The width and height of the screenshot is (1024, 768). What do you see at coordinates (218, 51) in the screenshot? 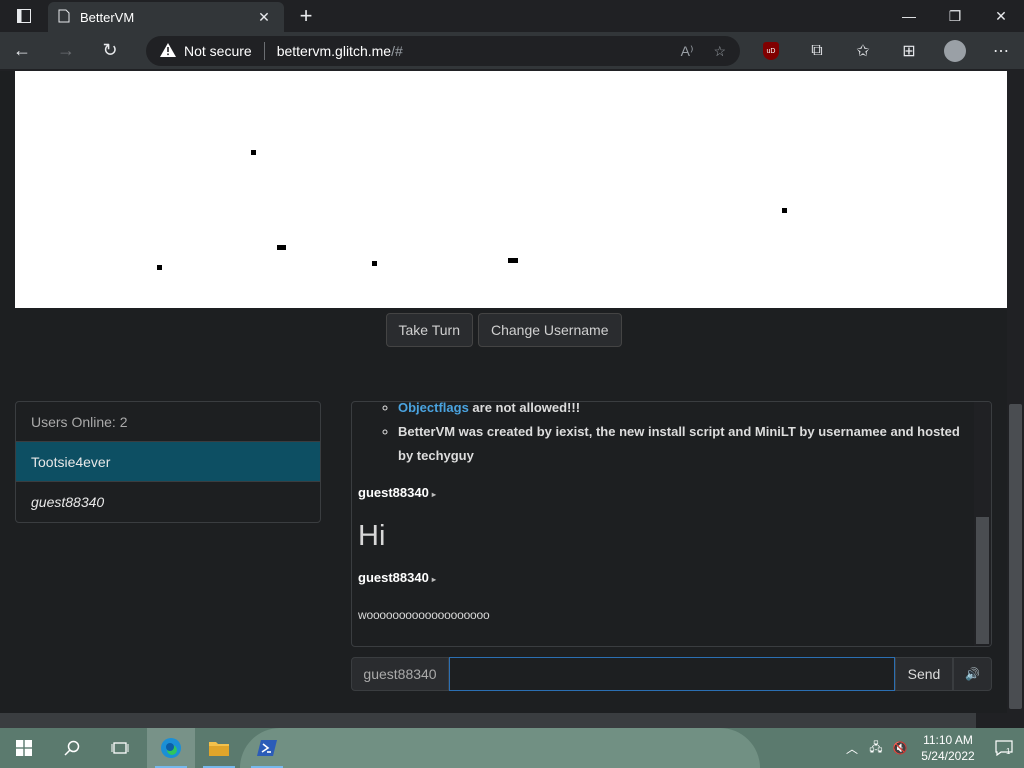
I see `security-label: Not secure` at bounding box center [218, 51].